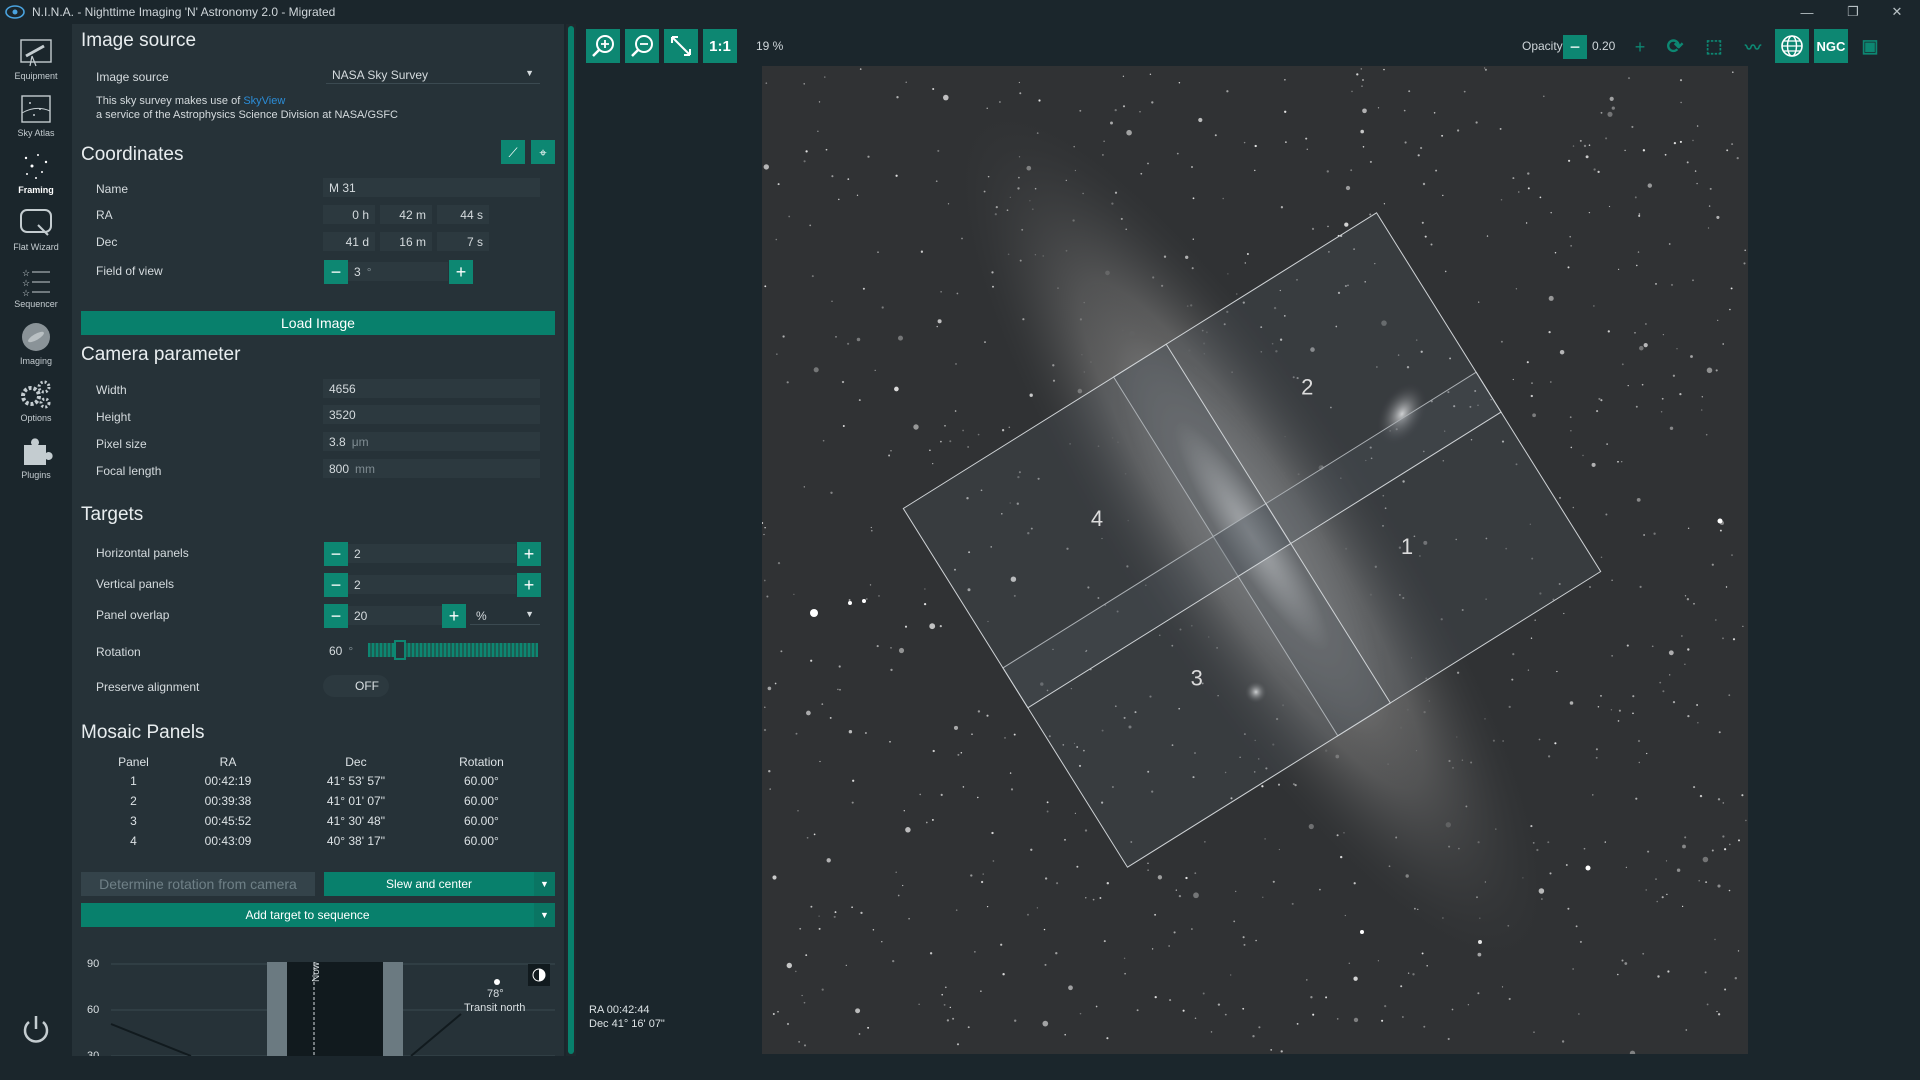  What do you see at coordinates (1831, 46) in the screenshot?
I see `ngc-overlay-button: NGC` at bounding box center [1831, 46].